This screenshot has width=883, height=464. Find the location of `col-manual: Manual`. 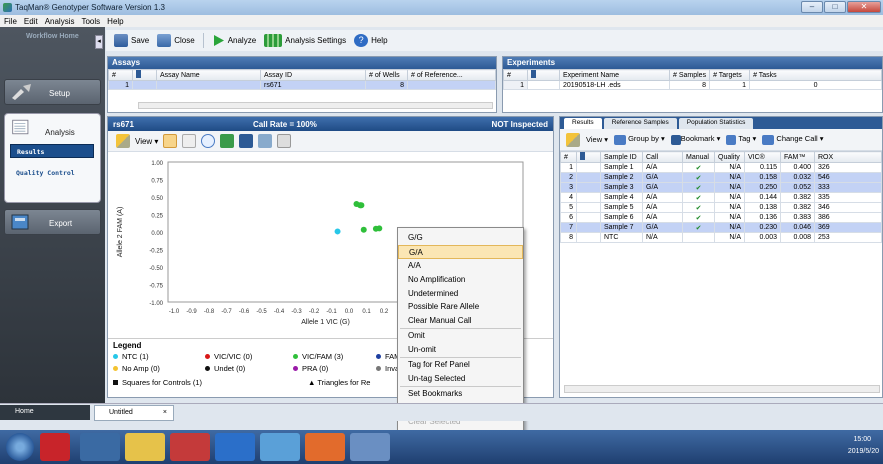

col-manual: Manual is located at coordinates (698, 157).